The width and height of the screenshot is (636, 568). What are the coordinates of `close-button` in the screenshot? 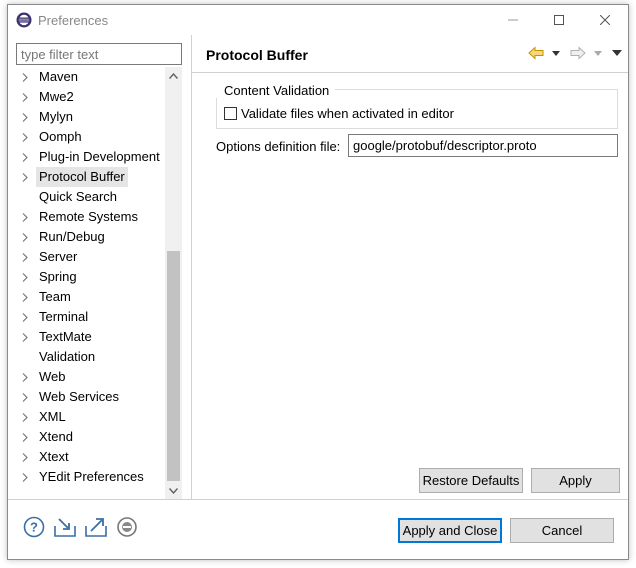 It's located at (605, 20).